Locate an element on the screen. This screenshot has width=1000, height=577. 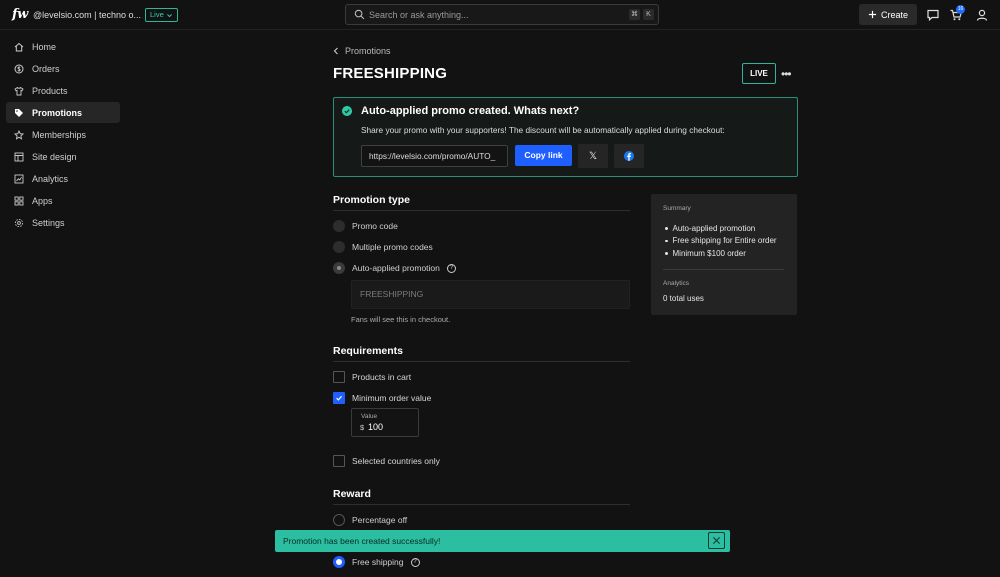
sidebar-item-products: Products is located at coordinates (63, 90).